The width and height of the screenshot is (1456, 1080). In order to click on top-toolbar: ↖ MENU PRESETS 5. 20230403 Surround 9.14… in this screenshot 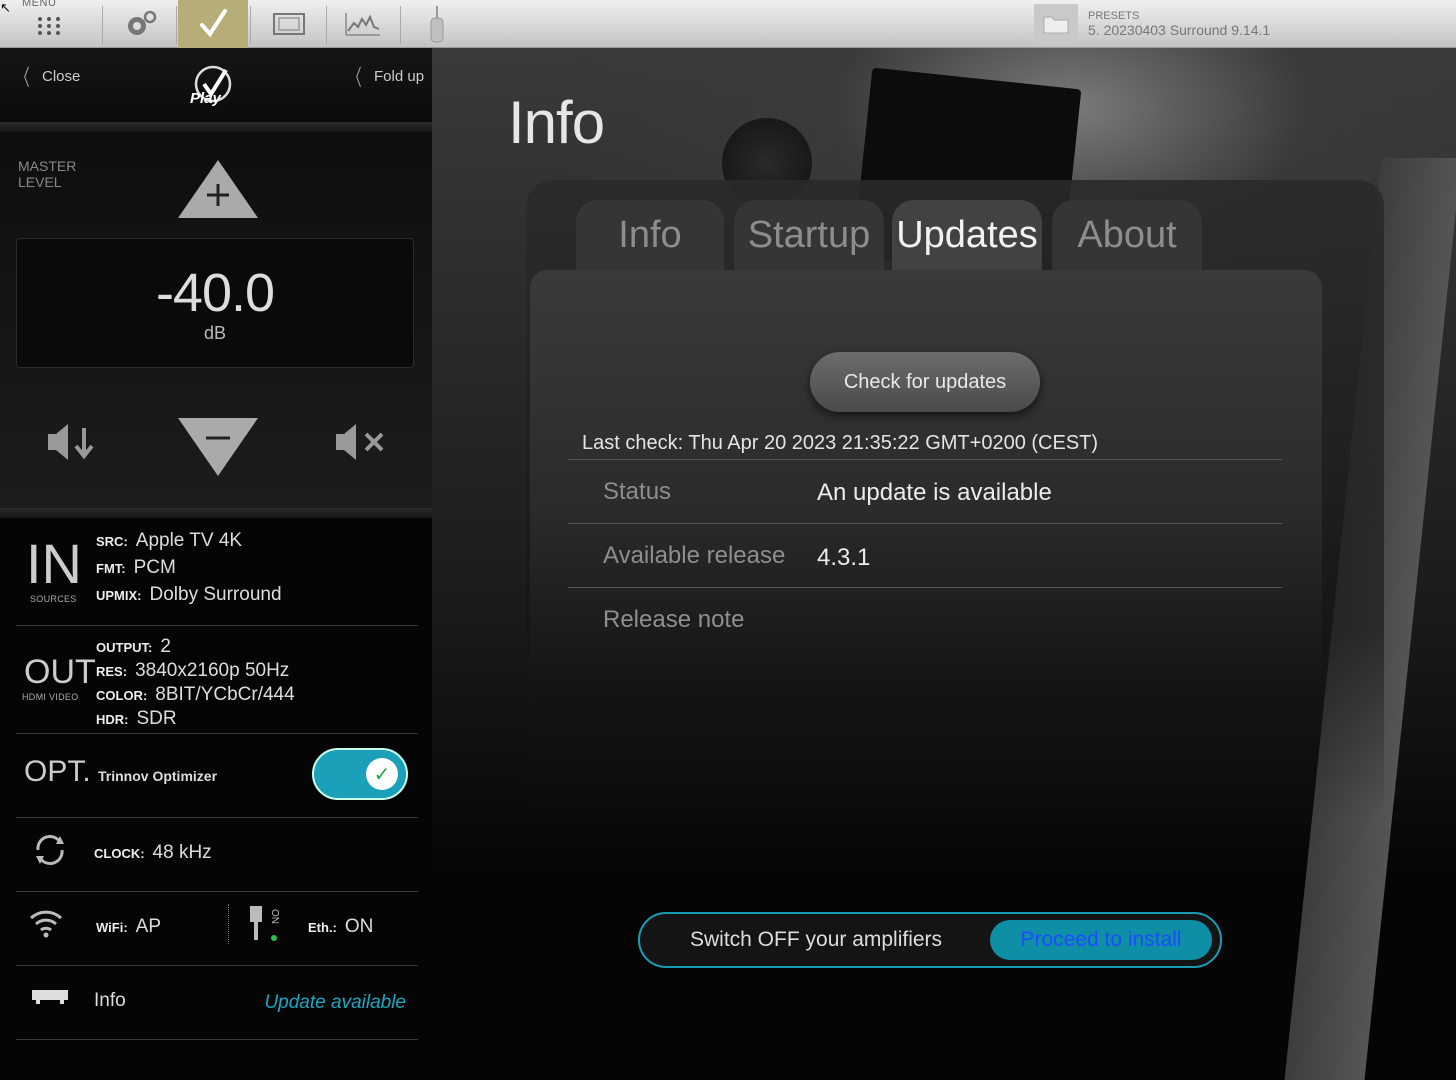, I will do `click(728, 28)`.